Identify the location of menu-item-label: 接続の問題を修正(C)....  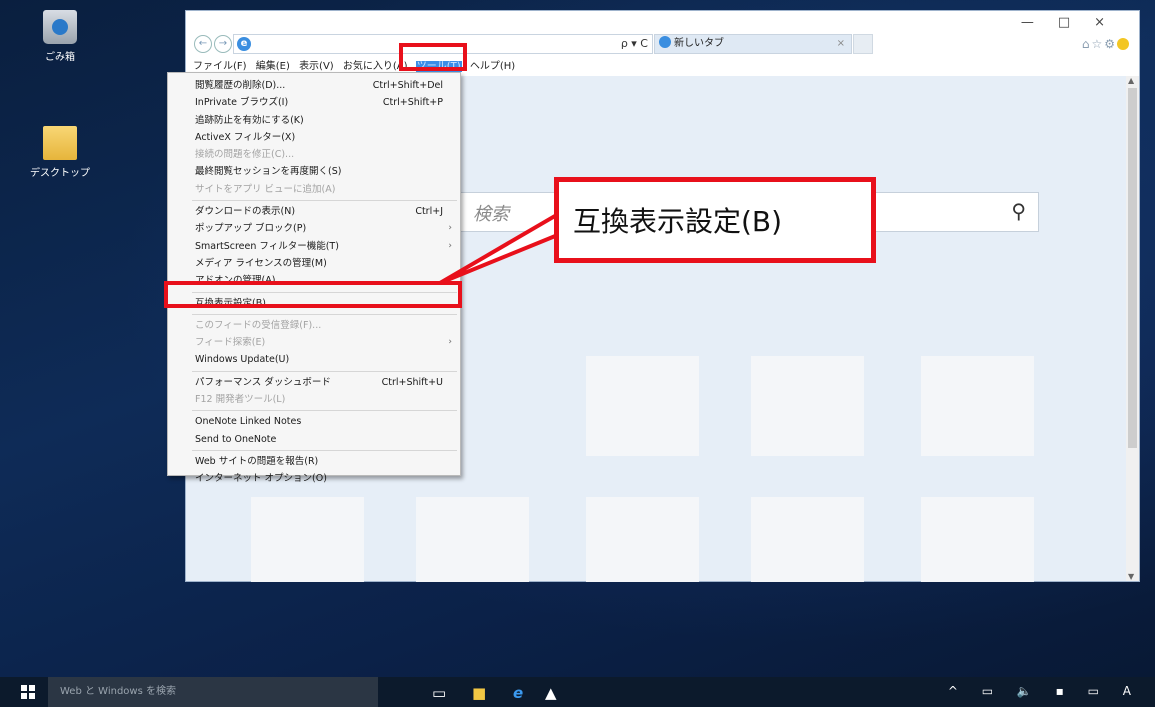
(245, 155).